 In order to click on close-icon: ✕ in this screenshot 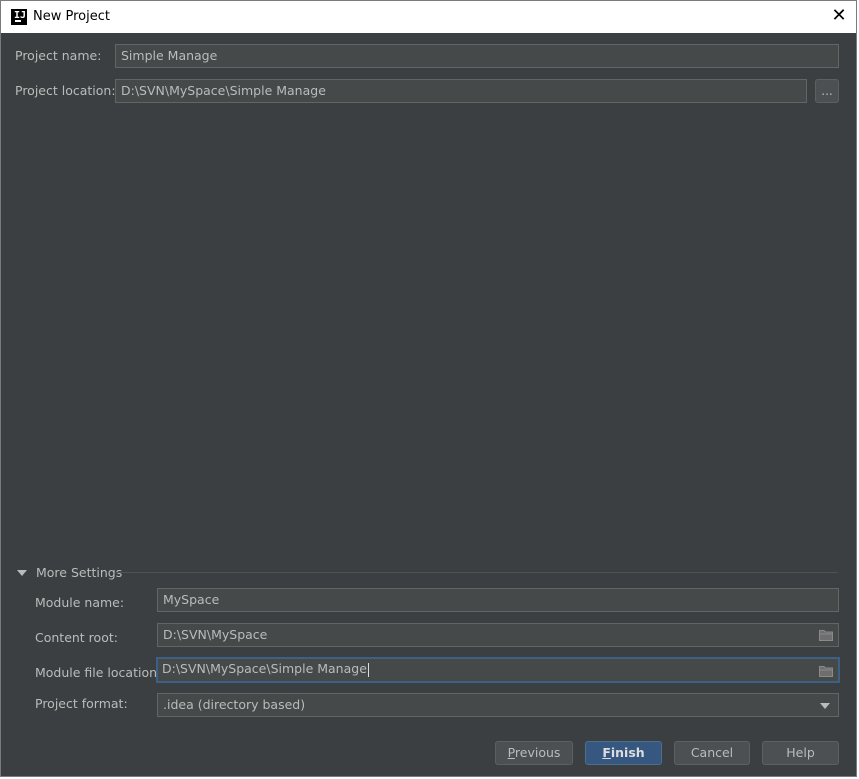, I will do `click(839, 16)`.